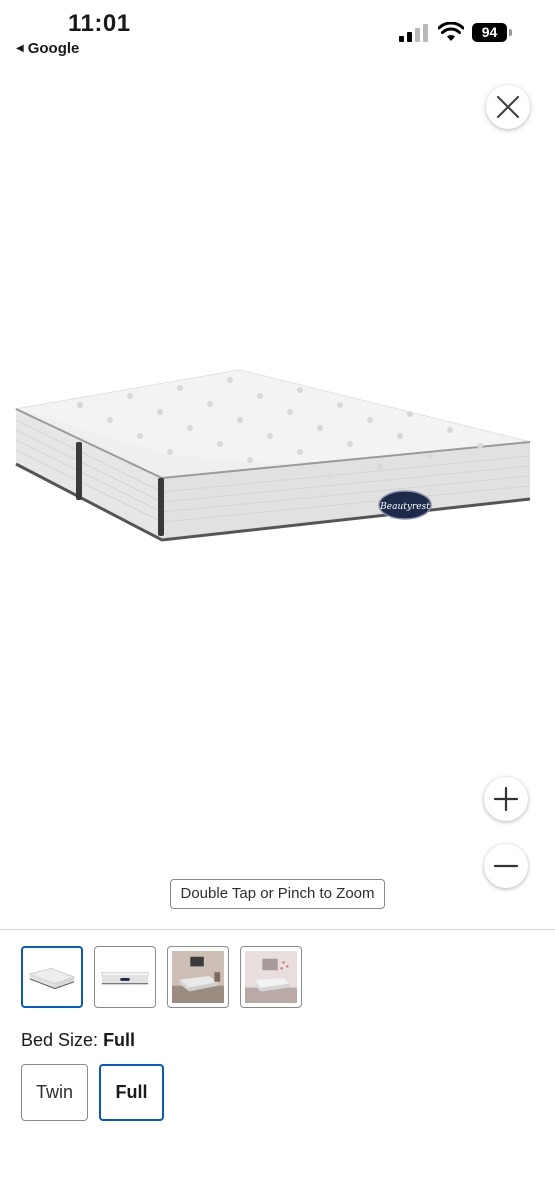  Describe the element at coordinates (451, 31) in the screenshot. I see `wifi-icon` at that location.